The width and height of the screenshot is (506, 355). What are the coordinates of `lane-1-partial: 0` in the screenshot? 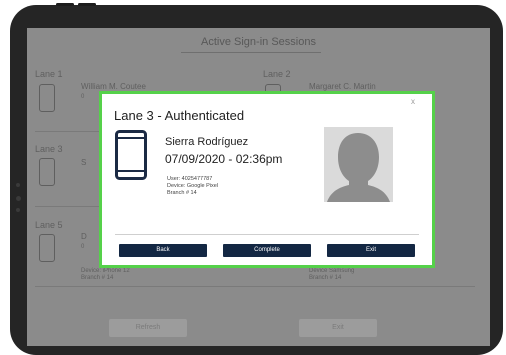 It's located at (83, 97).